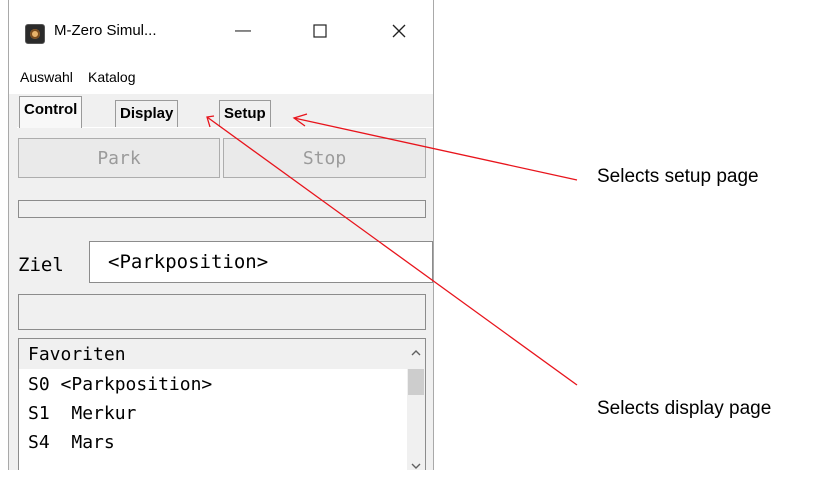 The width and height of the screenshot is (836, 494). What do you see at coordinates (51, 112) in the screenshot?
I see `tab-control: Control` at bounding box center [51, 112].